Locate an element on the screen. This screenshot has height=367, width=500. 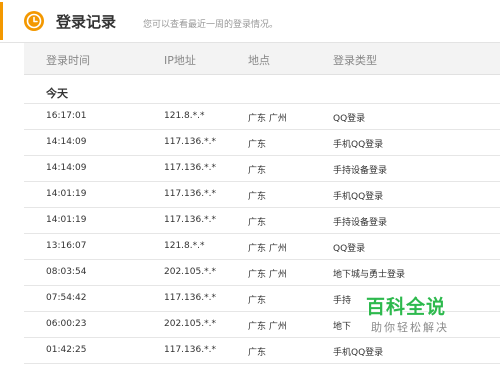
table-row: 14:01:19 117.136.*.* 广东 手持设备登录 is located at coordinates (262, 221).